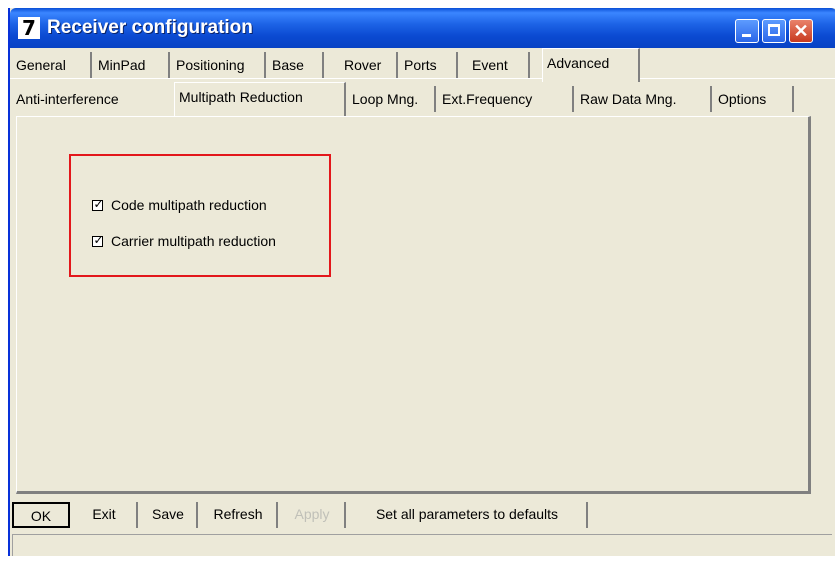  Describe the element at coordinates (644, 99) in the screenshot. I see `subtab-raw-data-mng: Raw Data Mng.` at that location.